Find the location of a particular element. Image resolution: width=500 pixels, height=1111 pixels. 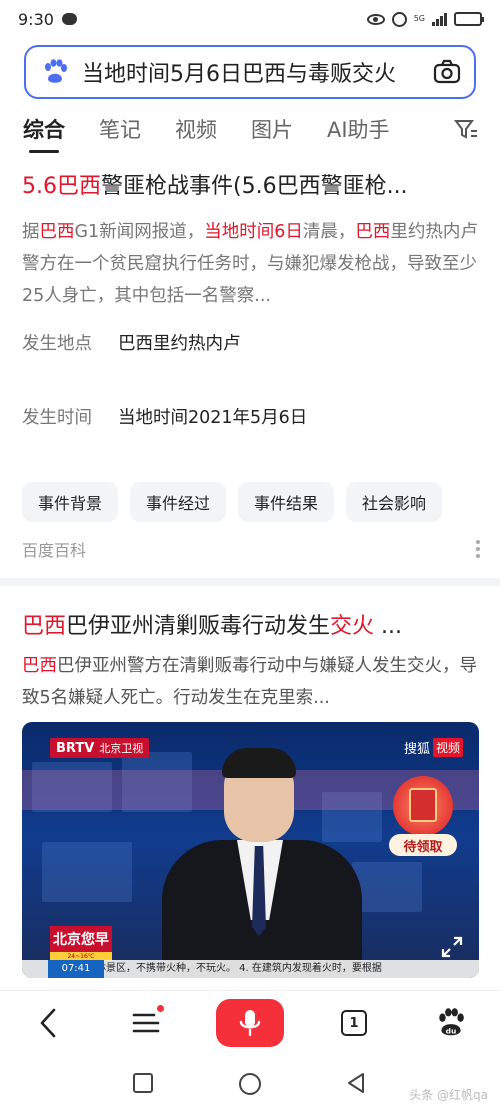

source-label: 百度百科 is located at coordinates (54, 550).